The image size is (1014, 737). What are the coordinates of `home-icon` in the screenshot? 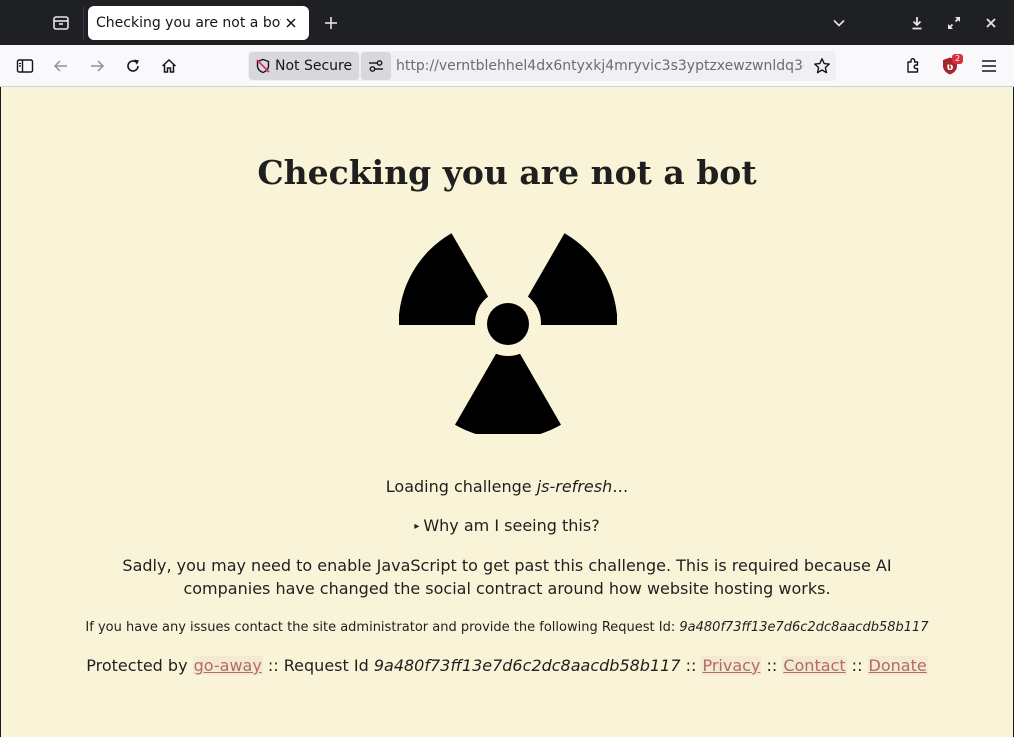 It's located at (169, 65).